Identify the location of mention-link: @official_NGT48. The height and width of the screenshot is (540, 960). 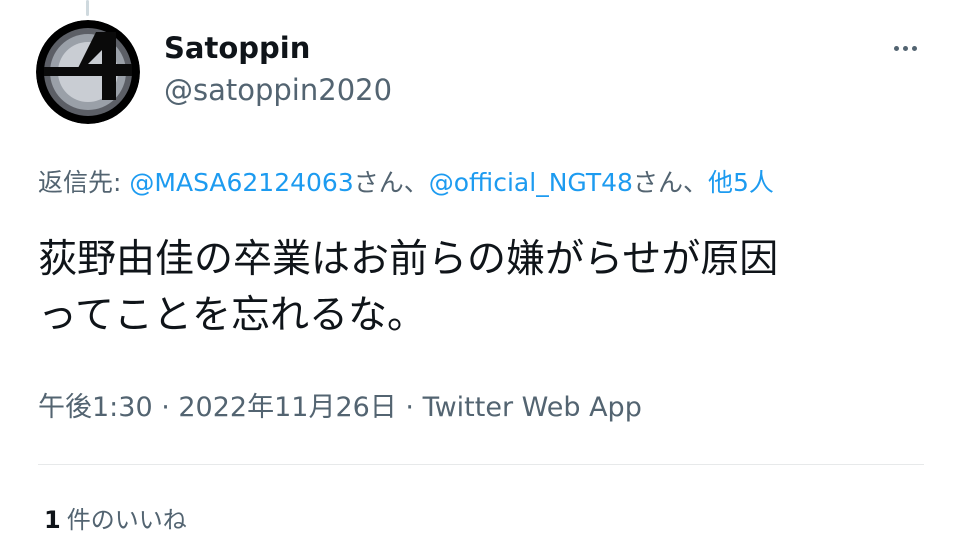
(531, 182).